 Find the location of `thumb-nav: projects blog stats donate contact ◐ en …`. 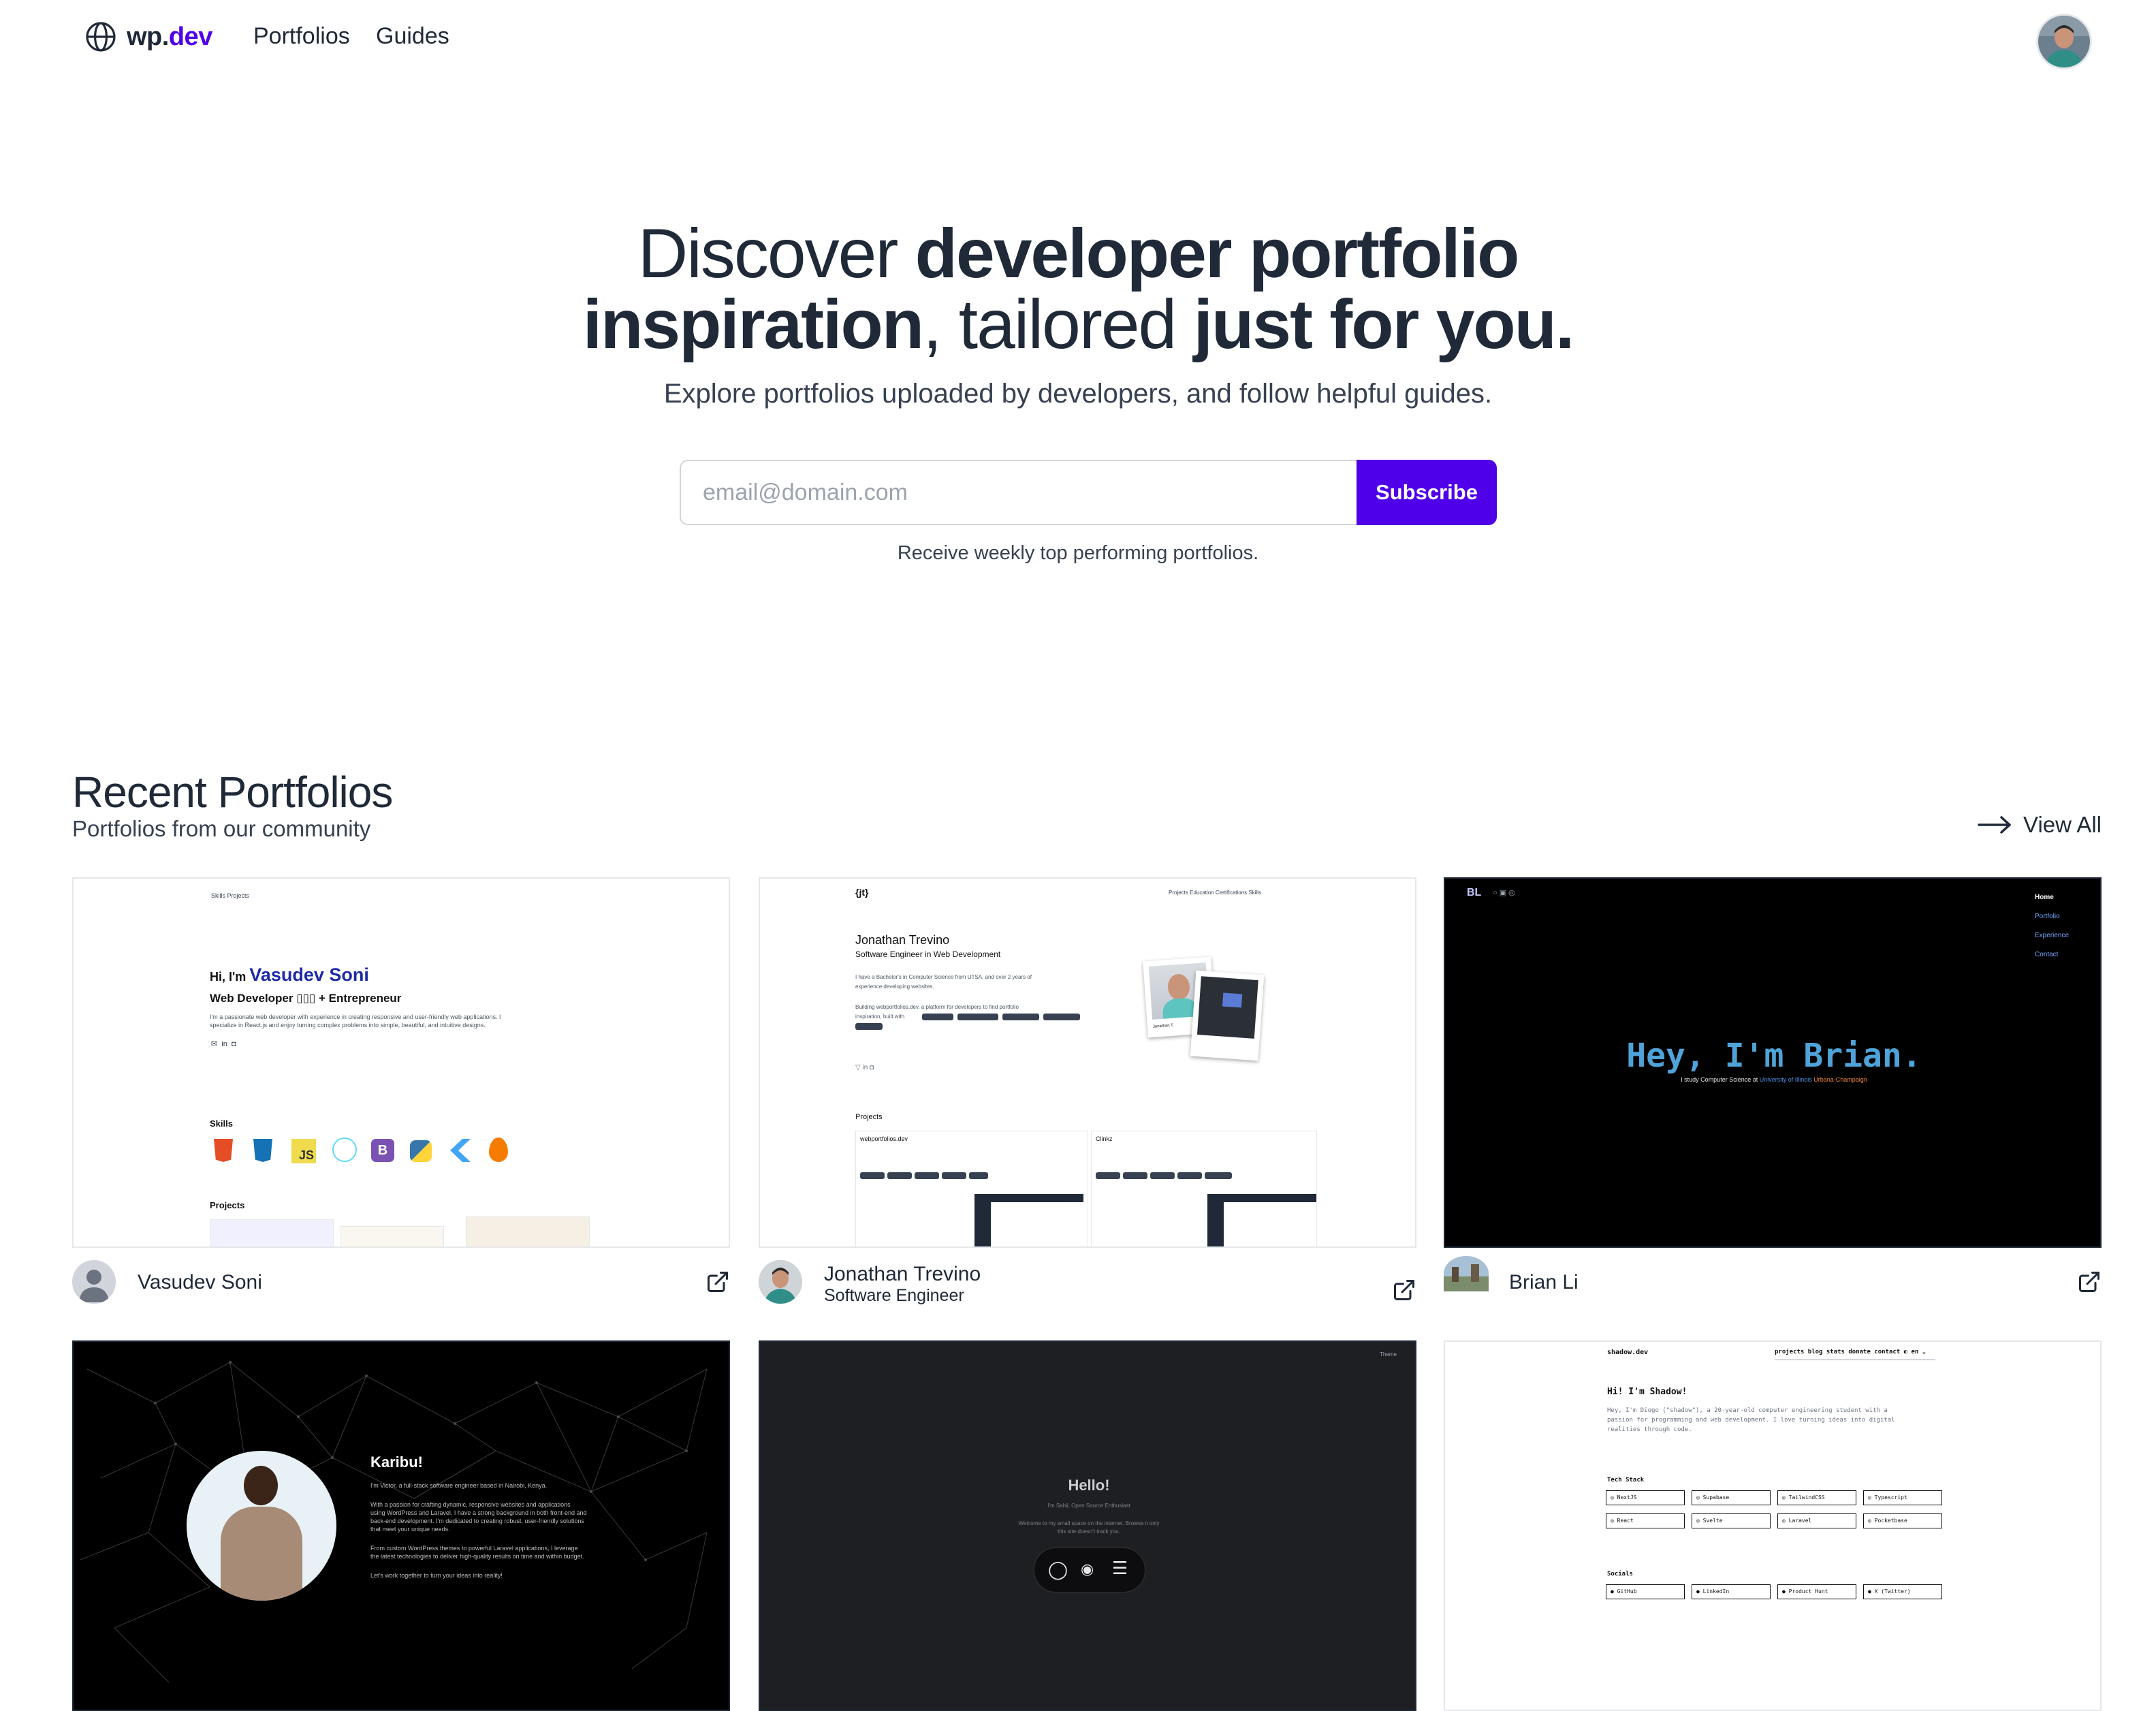

thumb-nav: projects blog stats donate contact ◐ en … is located at coordinates (1851, 1352).